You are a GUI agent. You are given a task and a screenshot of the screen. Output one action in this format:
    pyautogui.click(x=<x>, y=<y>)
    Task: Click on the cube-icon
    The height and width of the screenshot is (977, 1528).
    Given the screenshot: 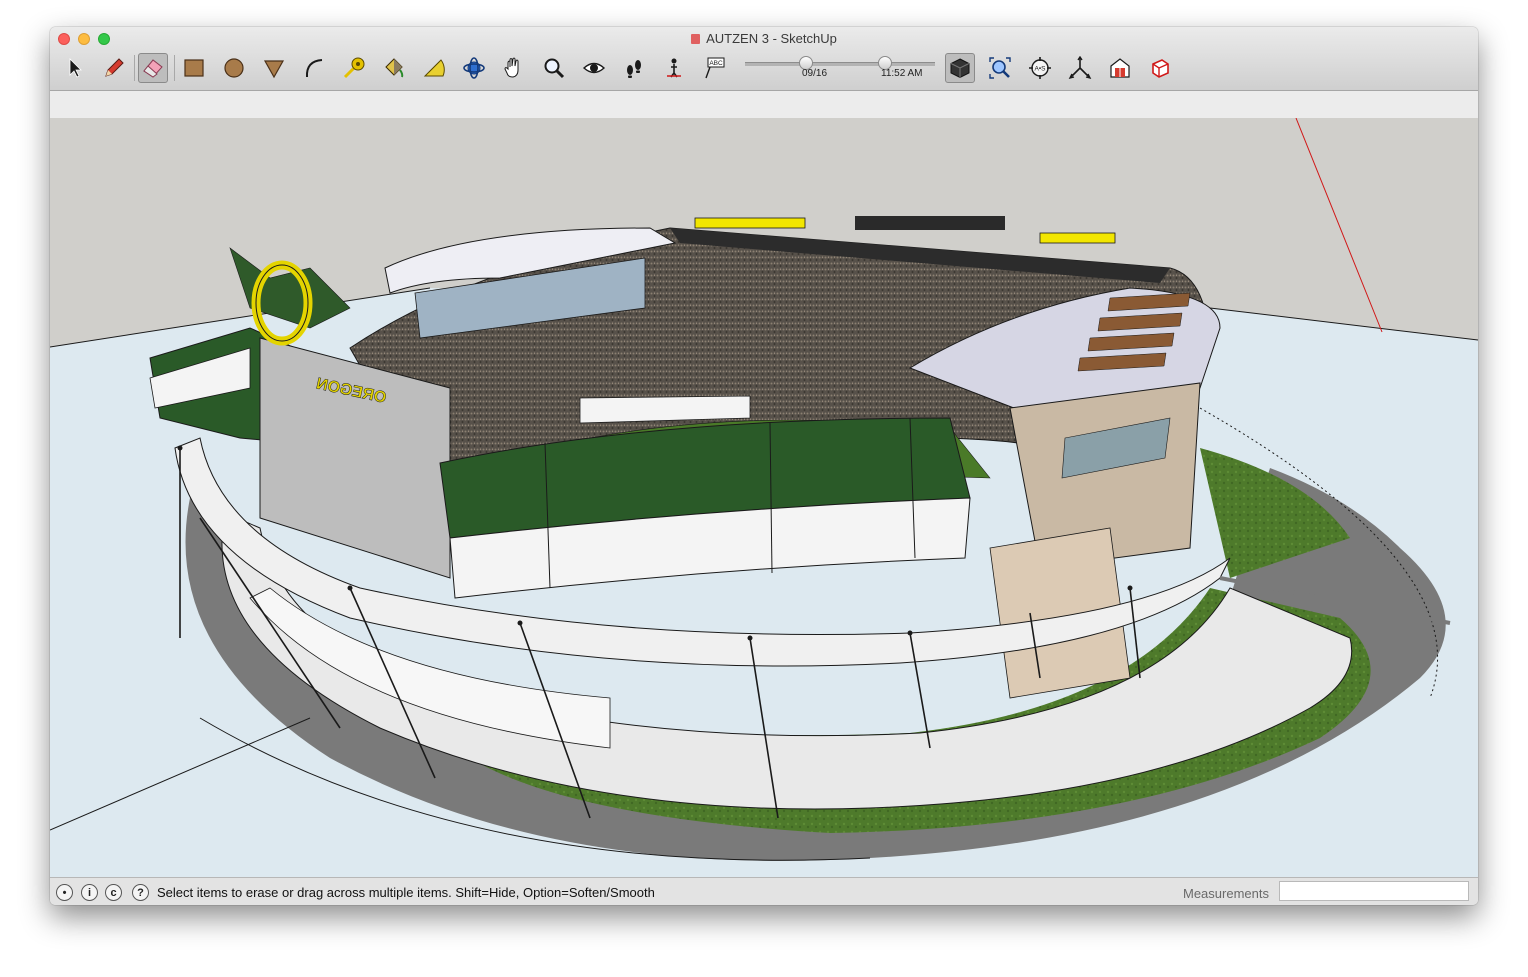 What is the action you would take?
    pyautogui.click(x=960, y=68)
    